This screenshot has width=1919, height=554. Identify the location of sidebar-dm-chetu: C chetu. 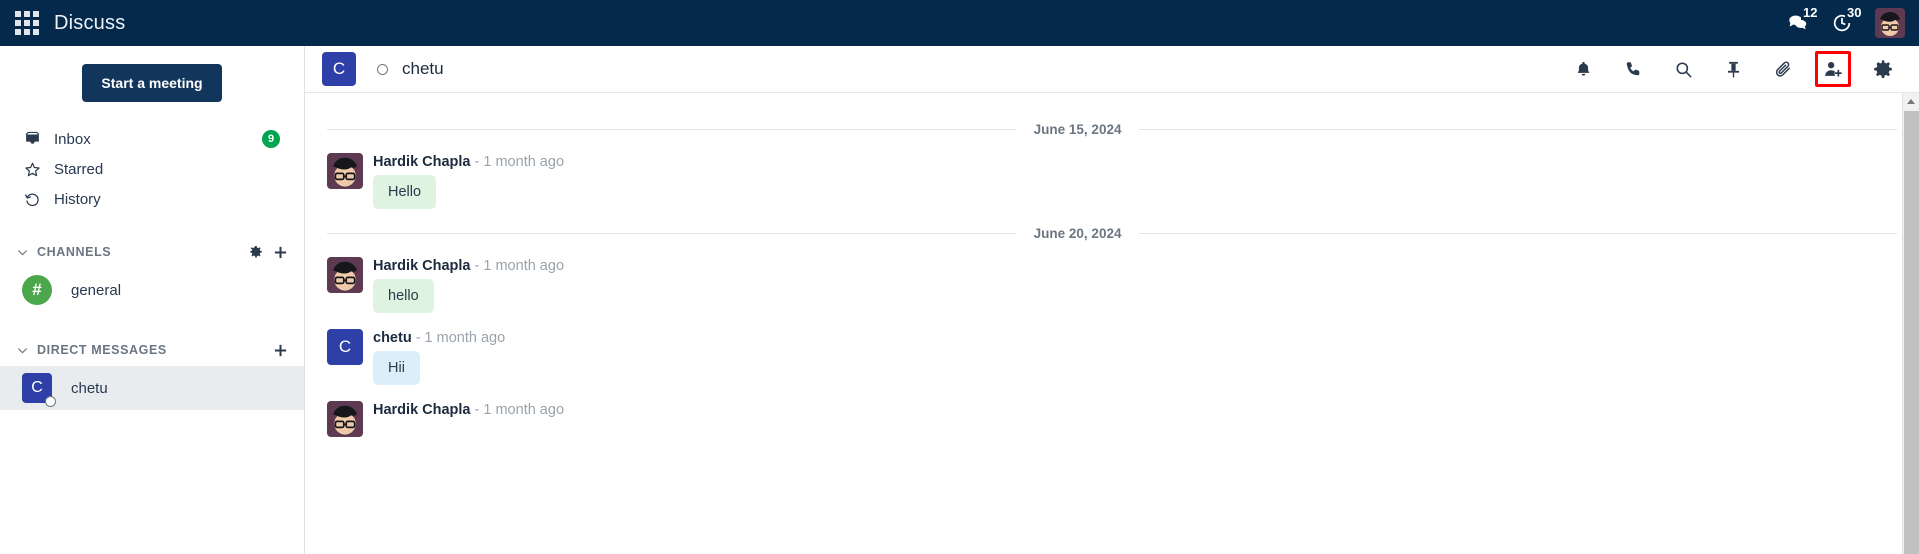
(152, 388).